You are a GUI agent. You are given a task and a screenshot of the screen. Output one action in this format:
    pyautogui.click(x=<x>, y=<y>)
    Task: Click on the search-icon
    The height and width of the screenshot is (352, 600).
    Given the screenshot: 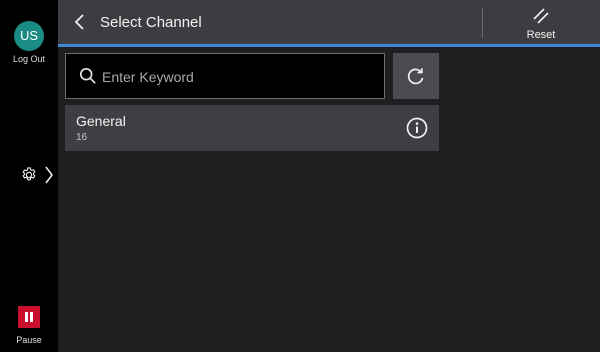 What is the action you would take?
    pyautogui.click(x=87, y=75)
    